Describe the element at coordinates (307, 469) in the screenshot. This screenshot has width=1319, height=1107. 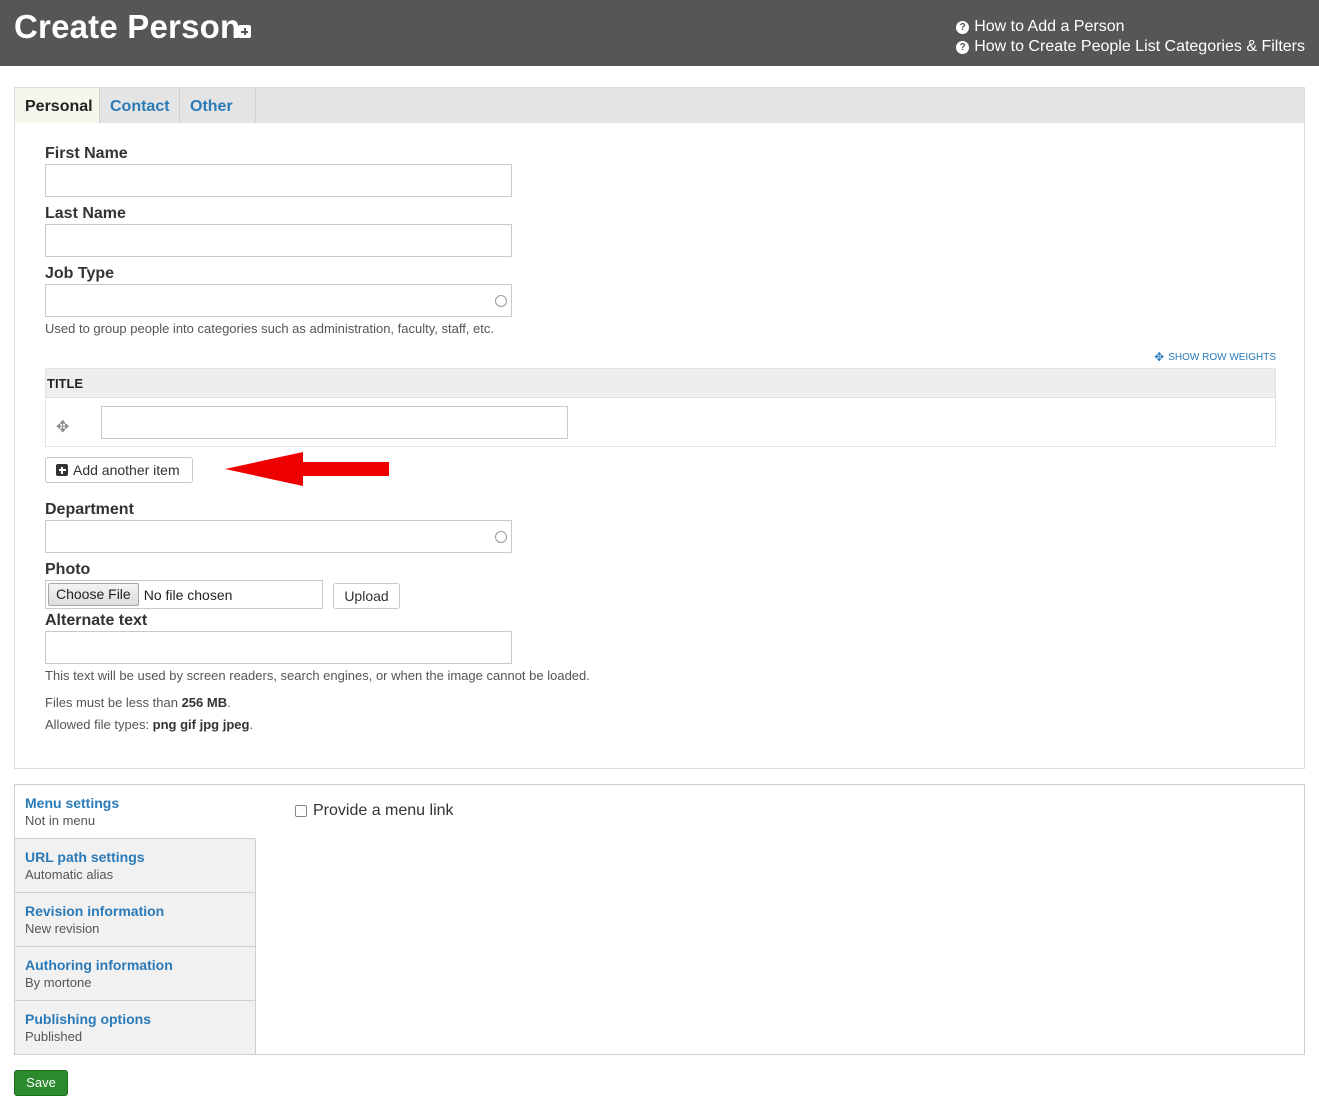
I see `annotation-arrow-icon` at that location.